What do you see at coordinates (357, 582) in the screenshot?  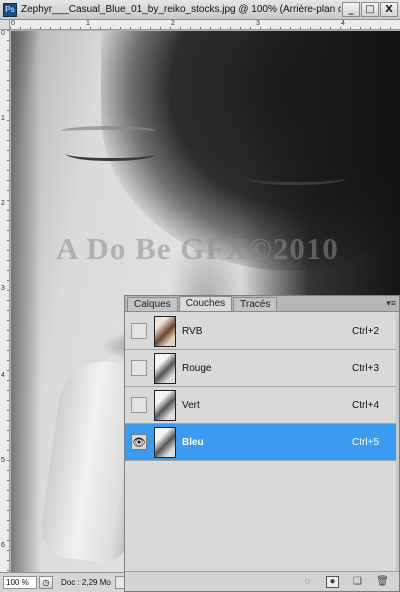 I see `new-channel-icon: ❏` at bounding box center [357, 582].